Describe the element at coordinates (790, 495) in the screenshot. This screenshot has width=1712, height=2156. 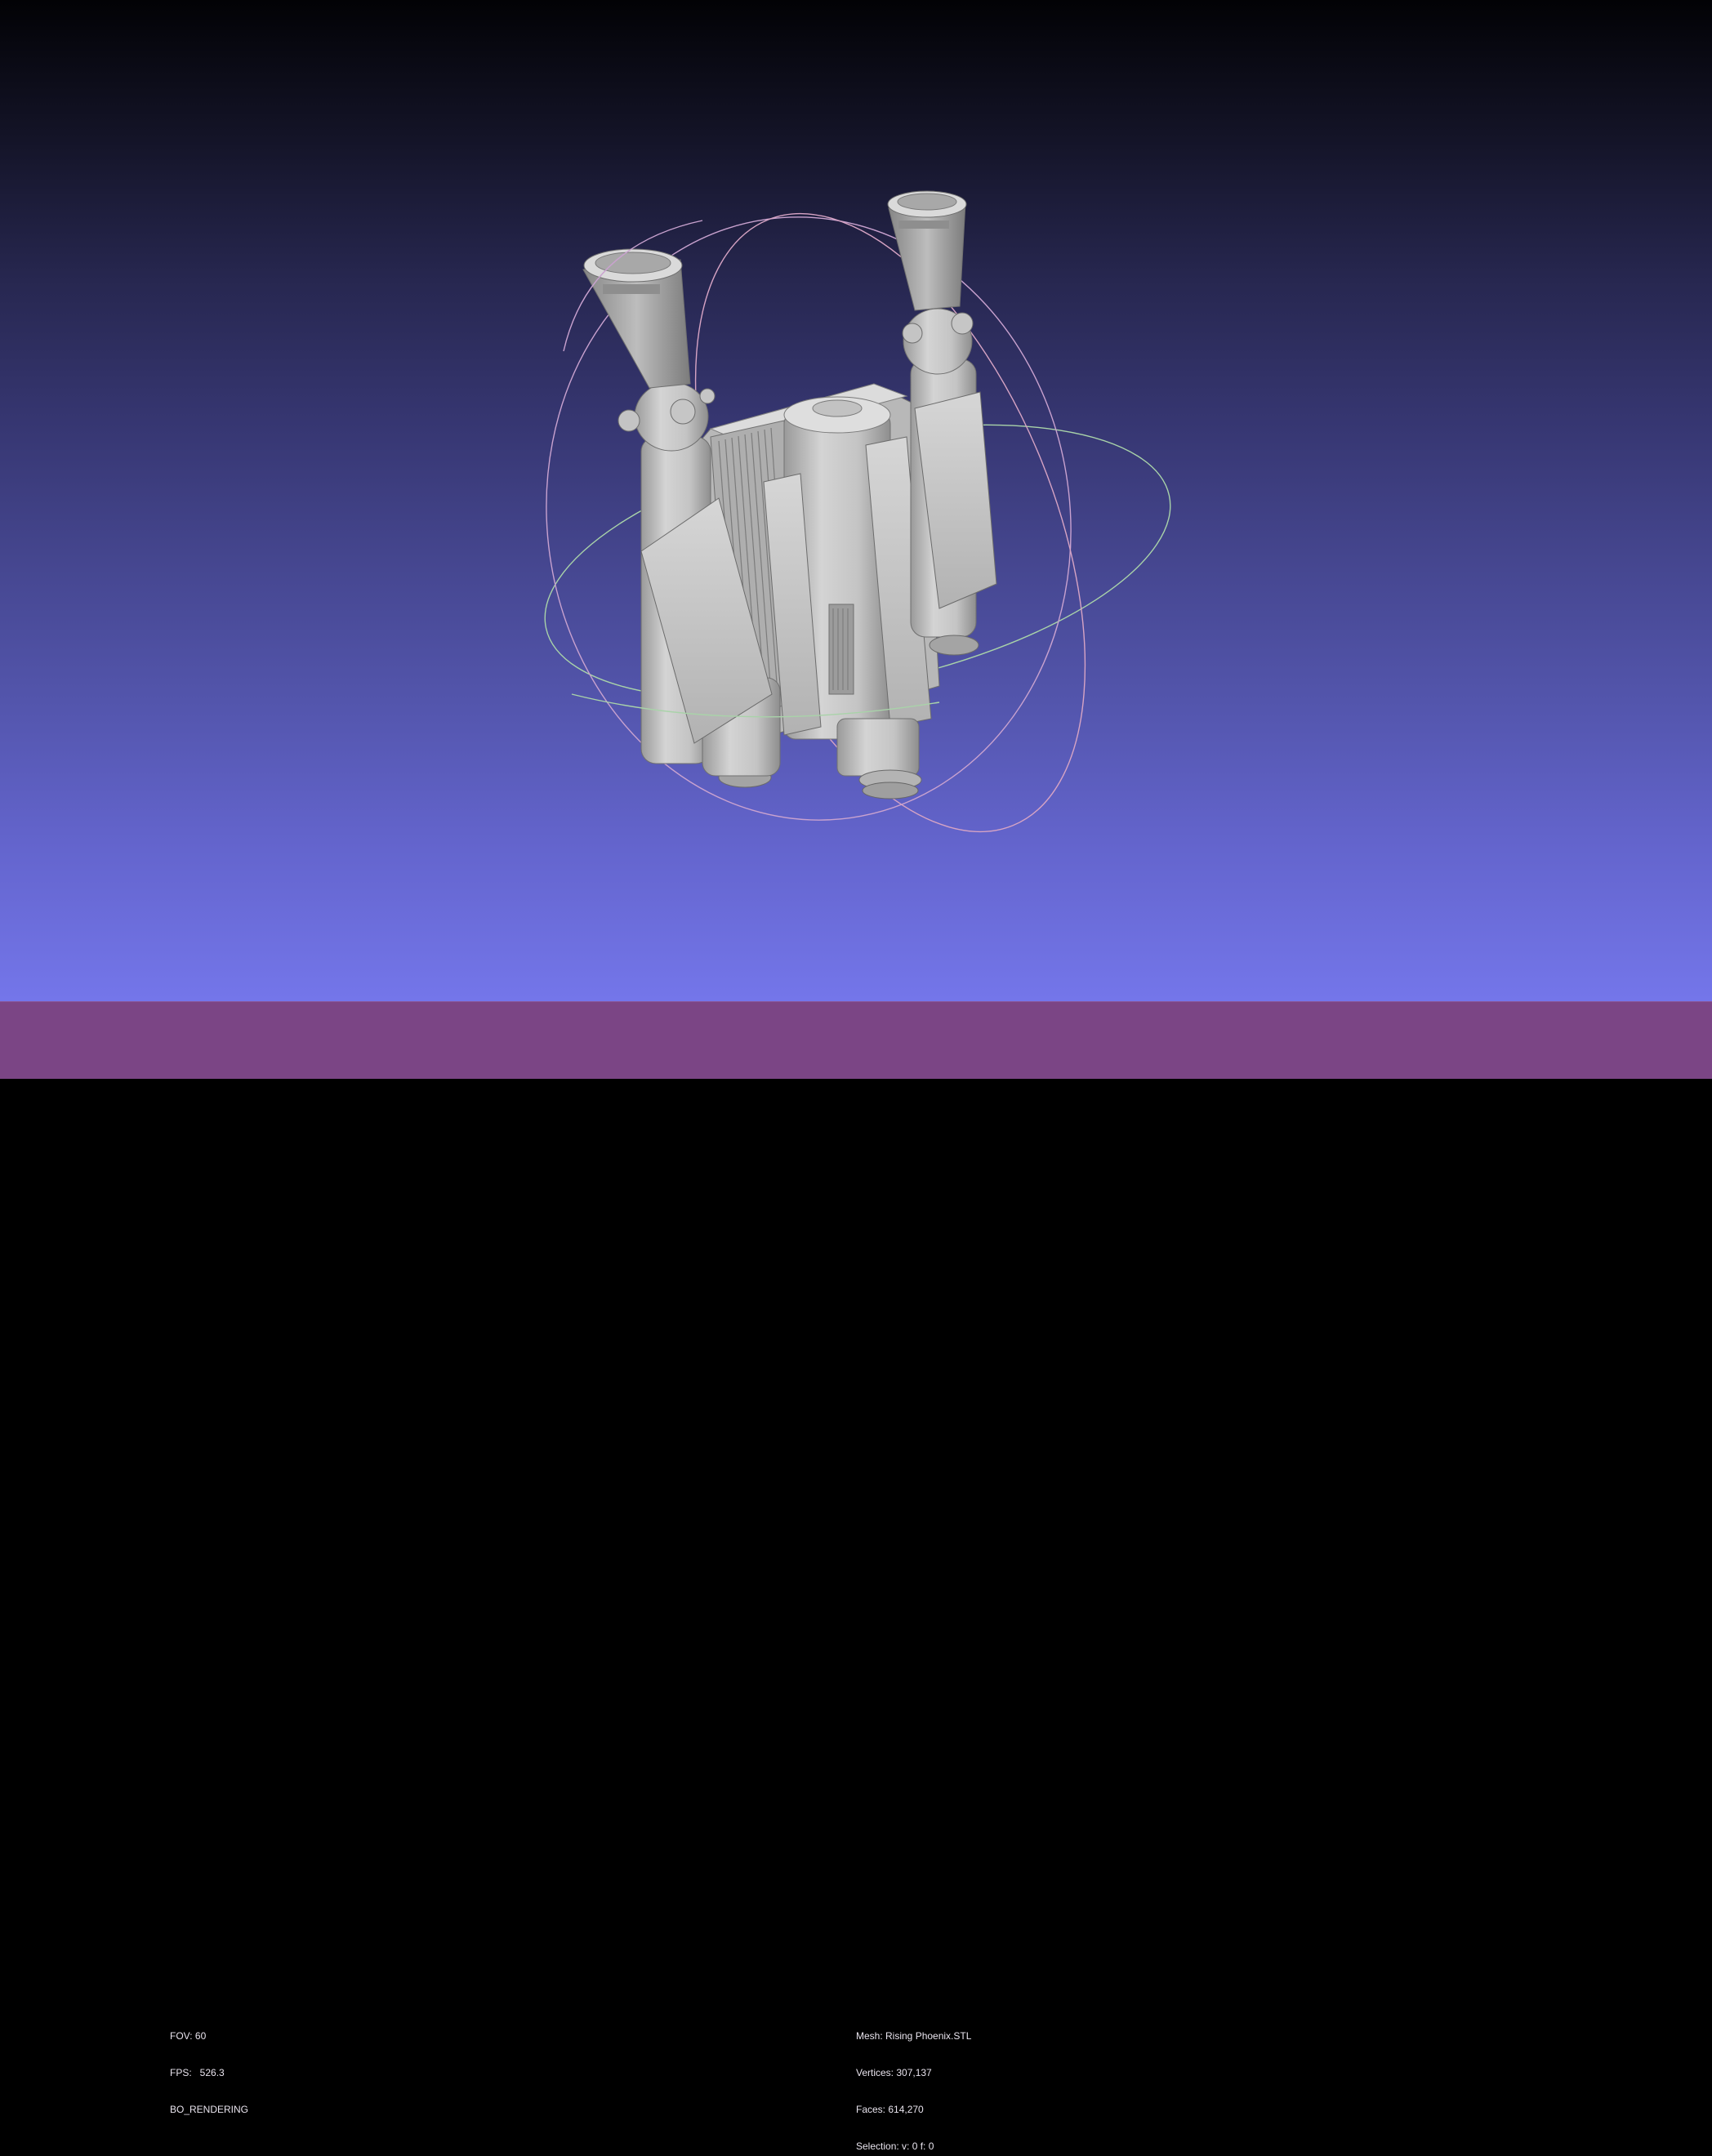
I see `jetpack-mesh` at that location.